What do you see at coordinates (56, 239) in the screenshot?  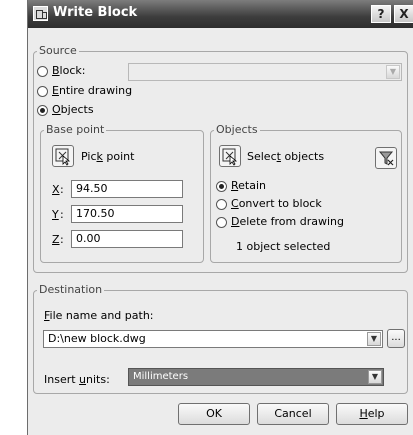 I see `z-label: Z` at bounding box center [56, 239].